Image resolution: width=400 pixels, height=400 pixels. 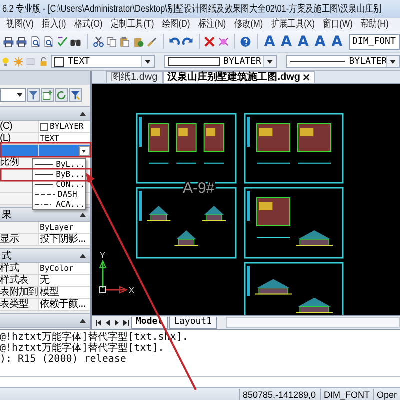 I want to click on property-label: 显示, so click(x=19, y=239).